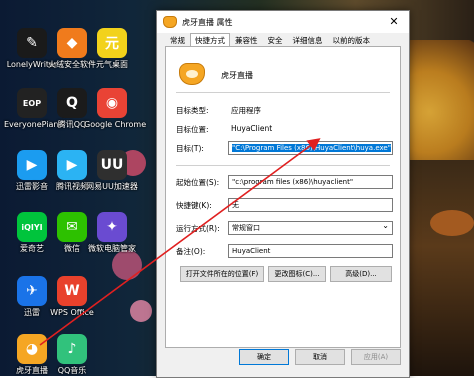 The image size is (474, 378). I want to click on wps-icon: W, so click(72, 291).